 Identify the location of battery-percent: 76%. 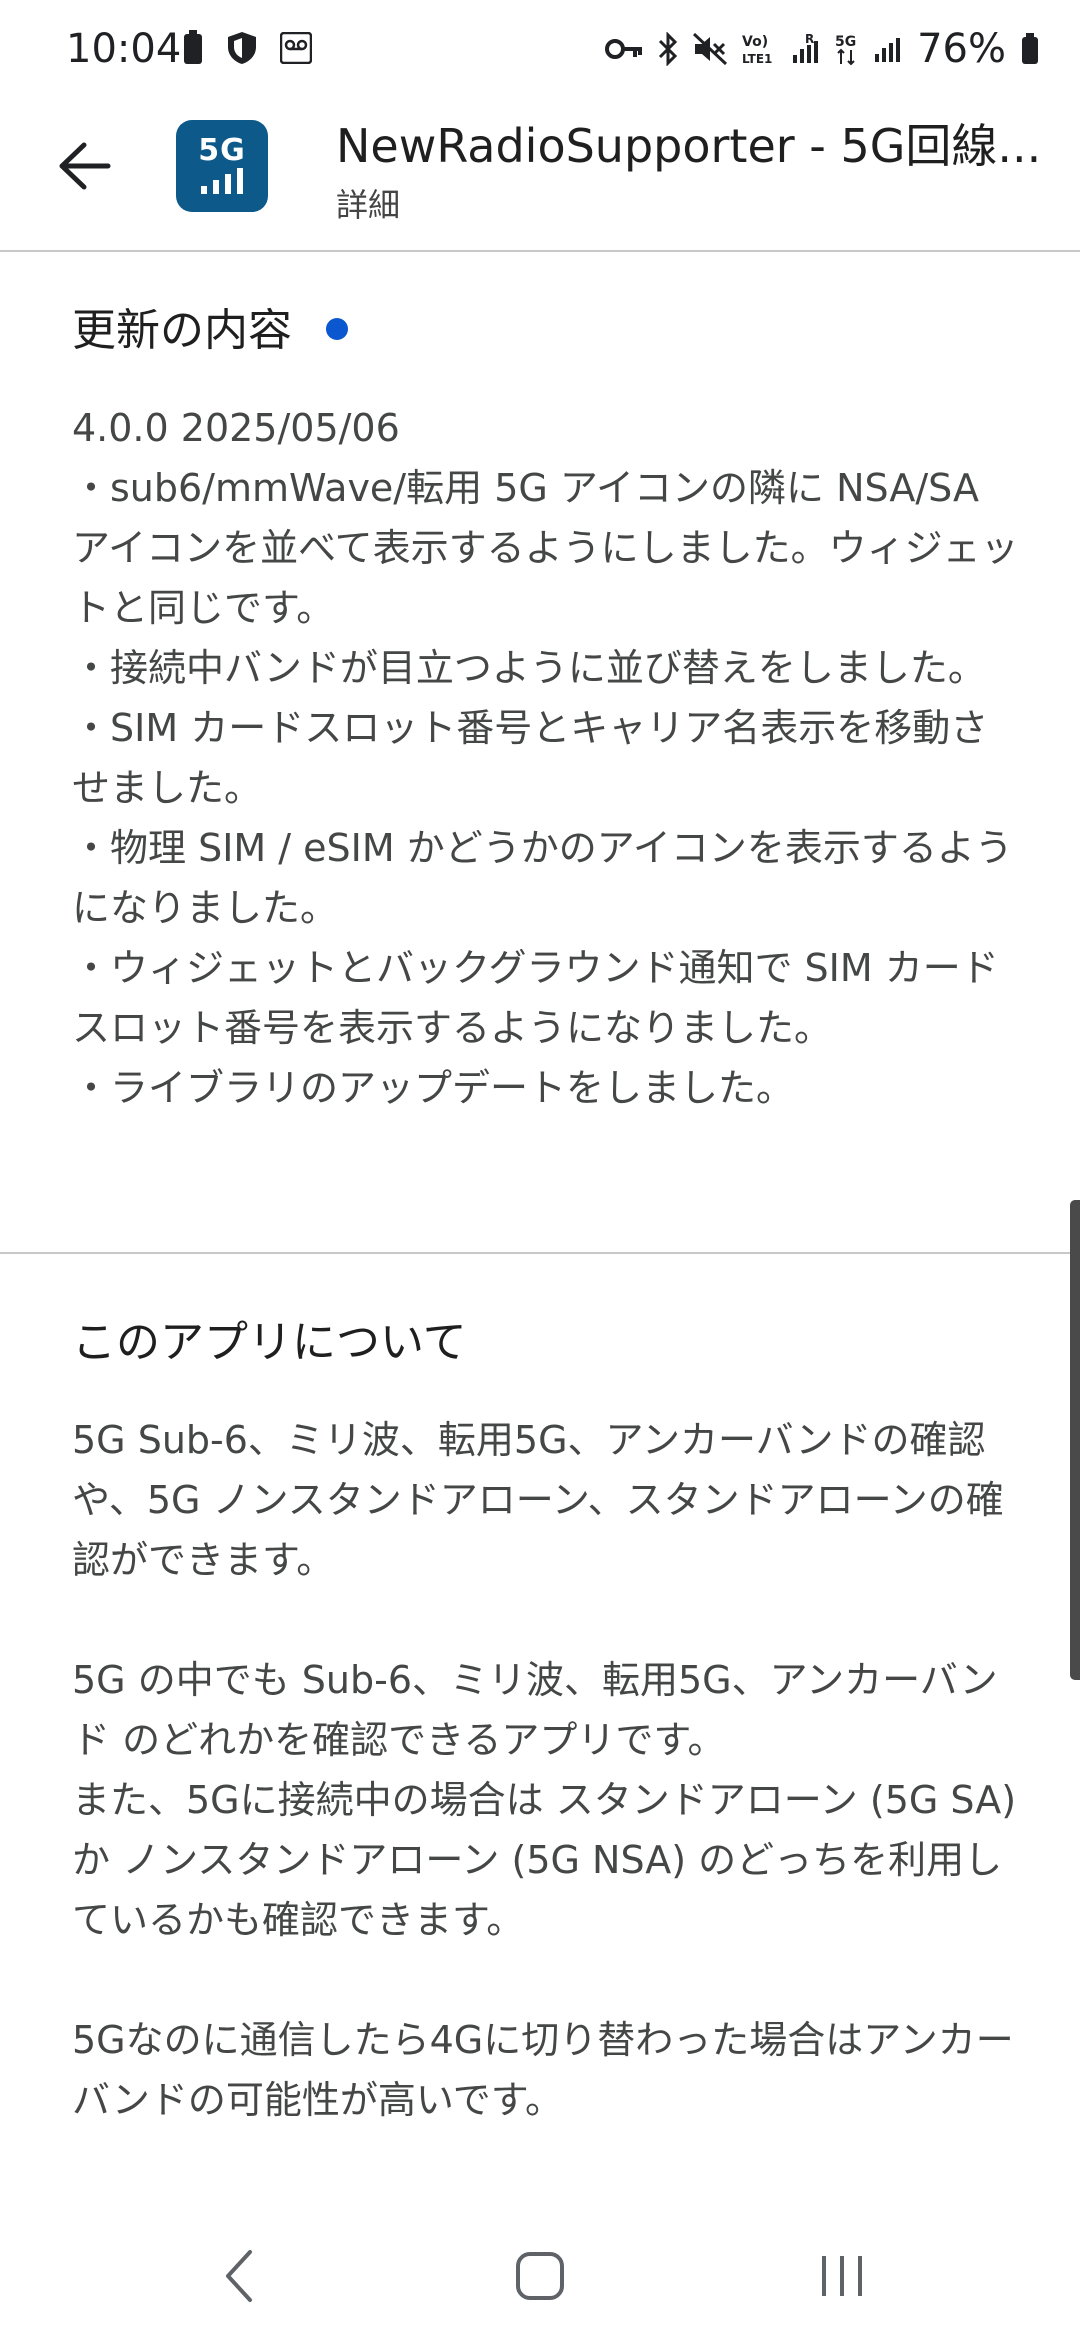
(961, 49).